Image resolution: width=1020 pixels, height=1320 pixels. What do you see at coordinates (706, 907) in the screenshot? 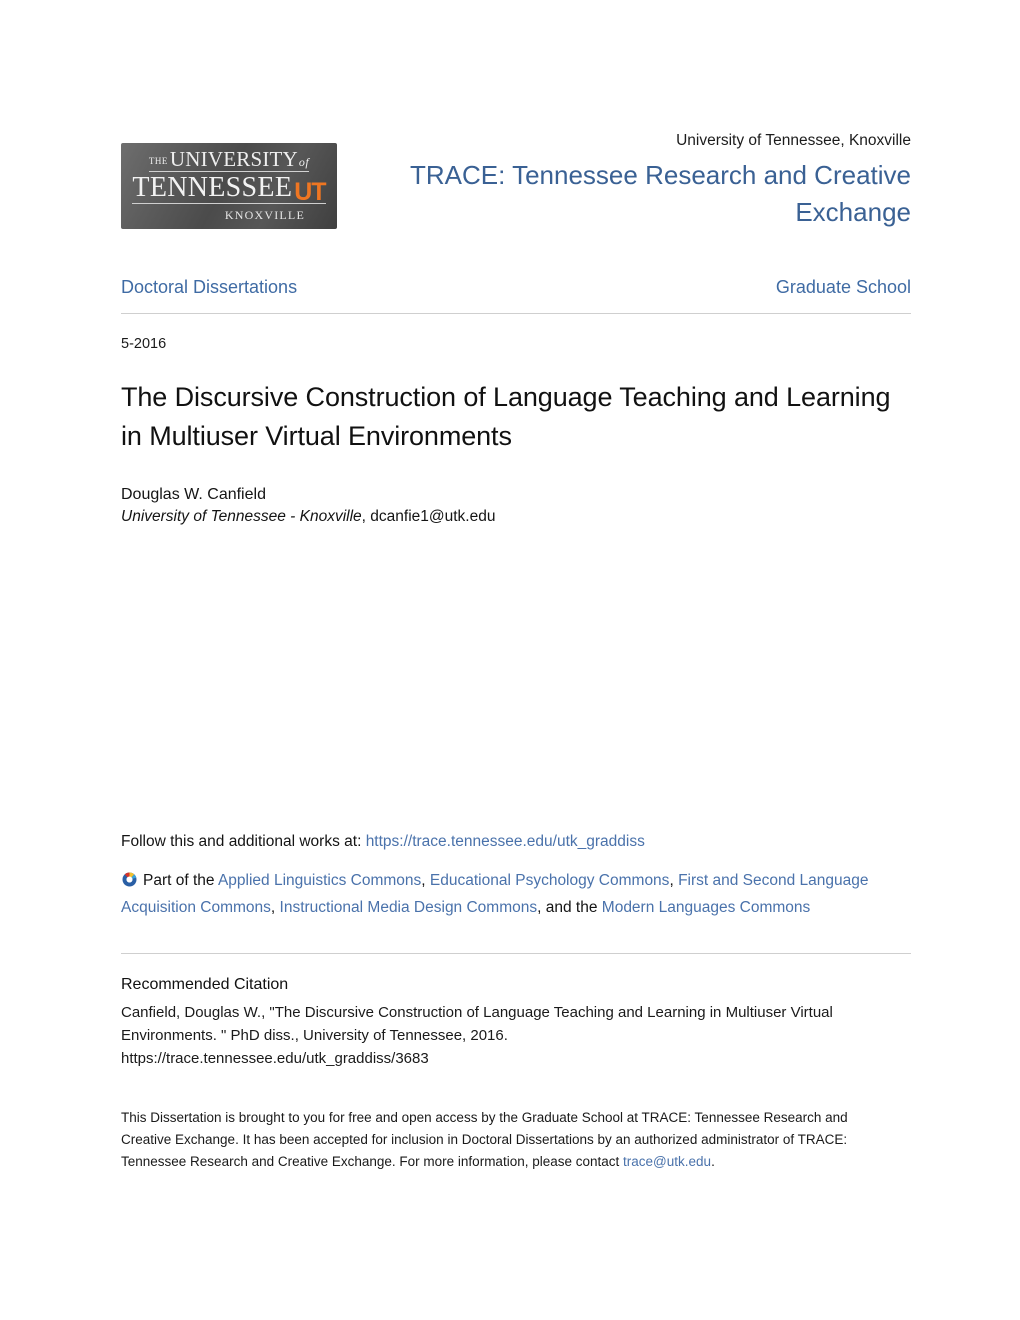
I see `commons-link-modern-languages: Modern Languages Commons` at bounding box center [706, 907].